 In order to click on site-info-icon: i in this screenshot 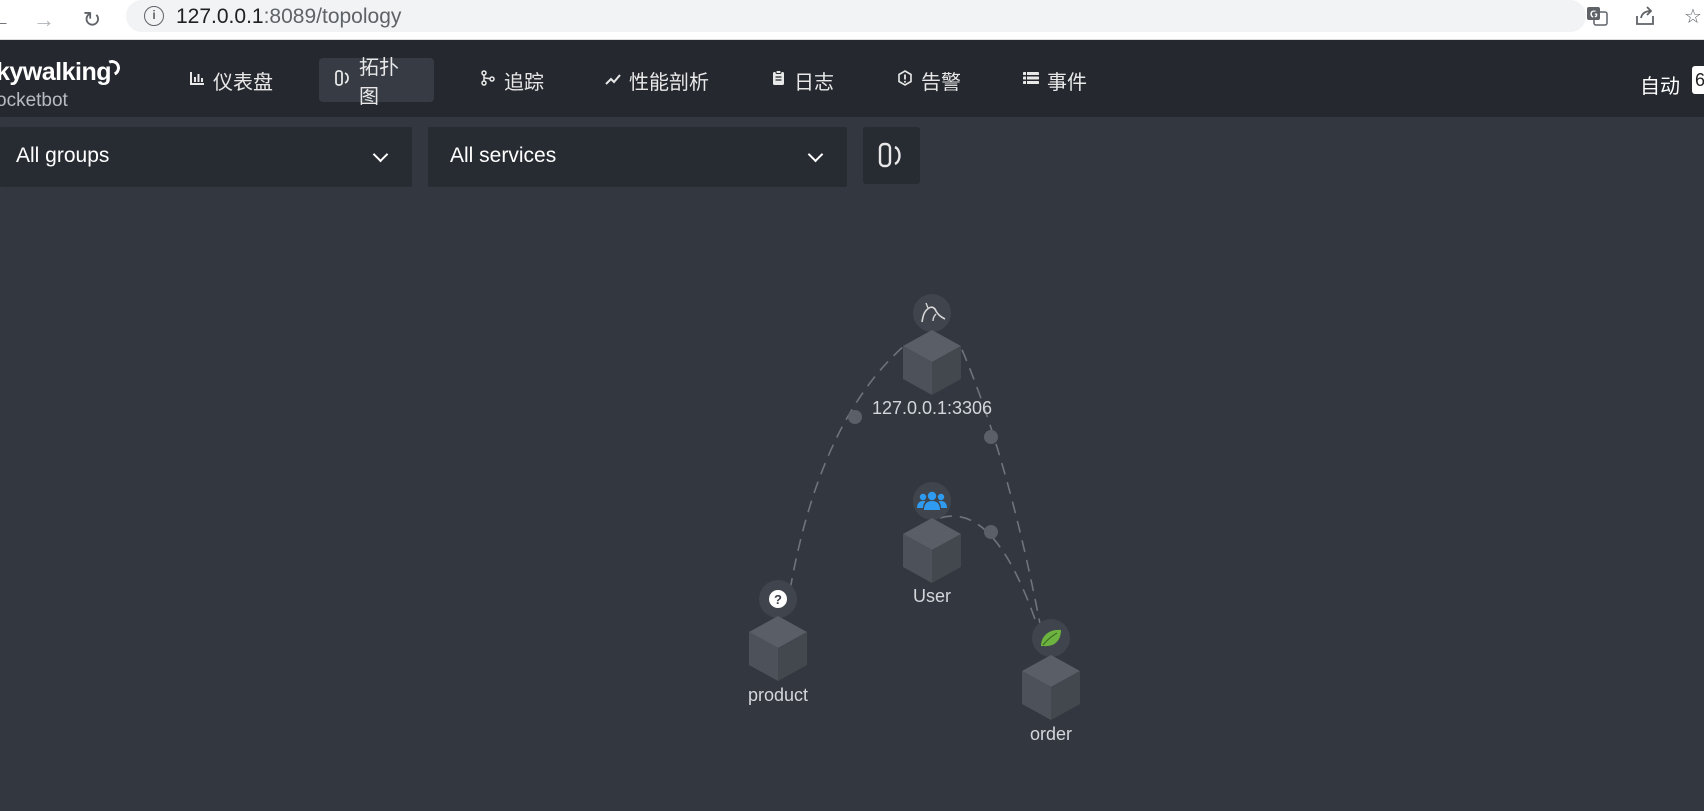, I will do `click(154, 16)`.